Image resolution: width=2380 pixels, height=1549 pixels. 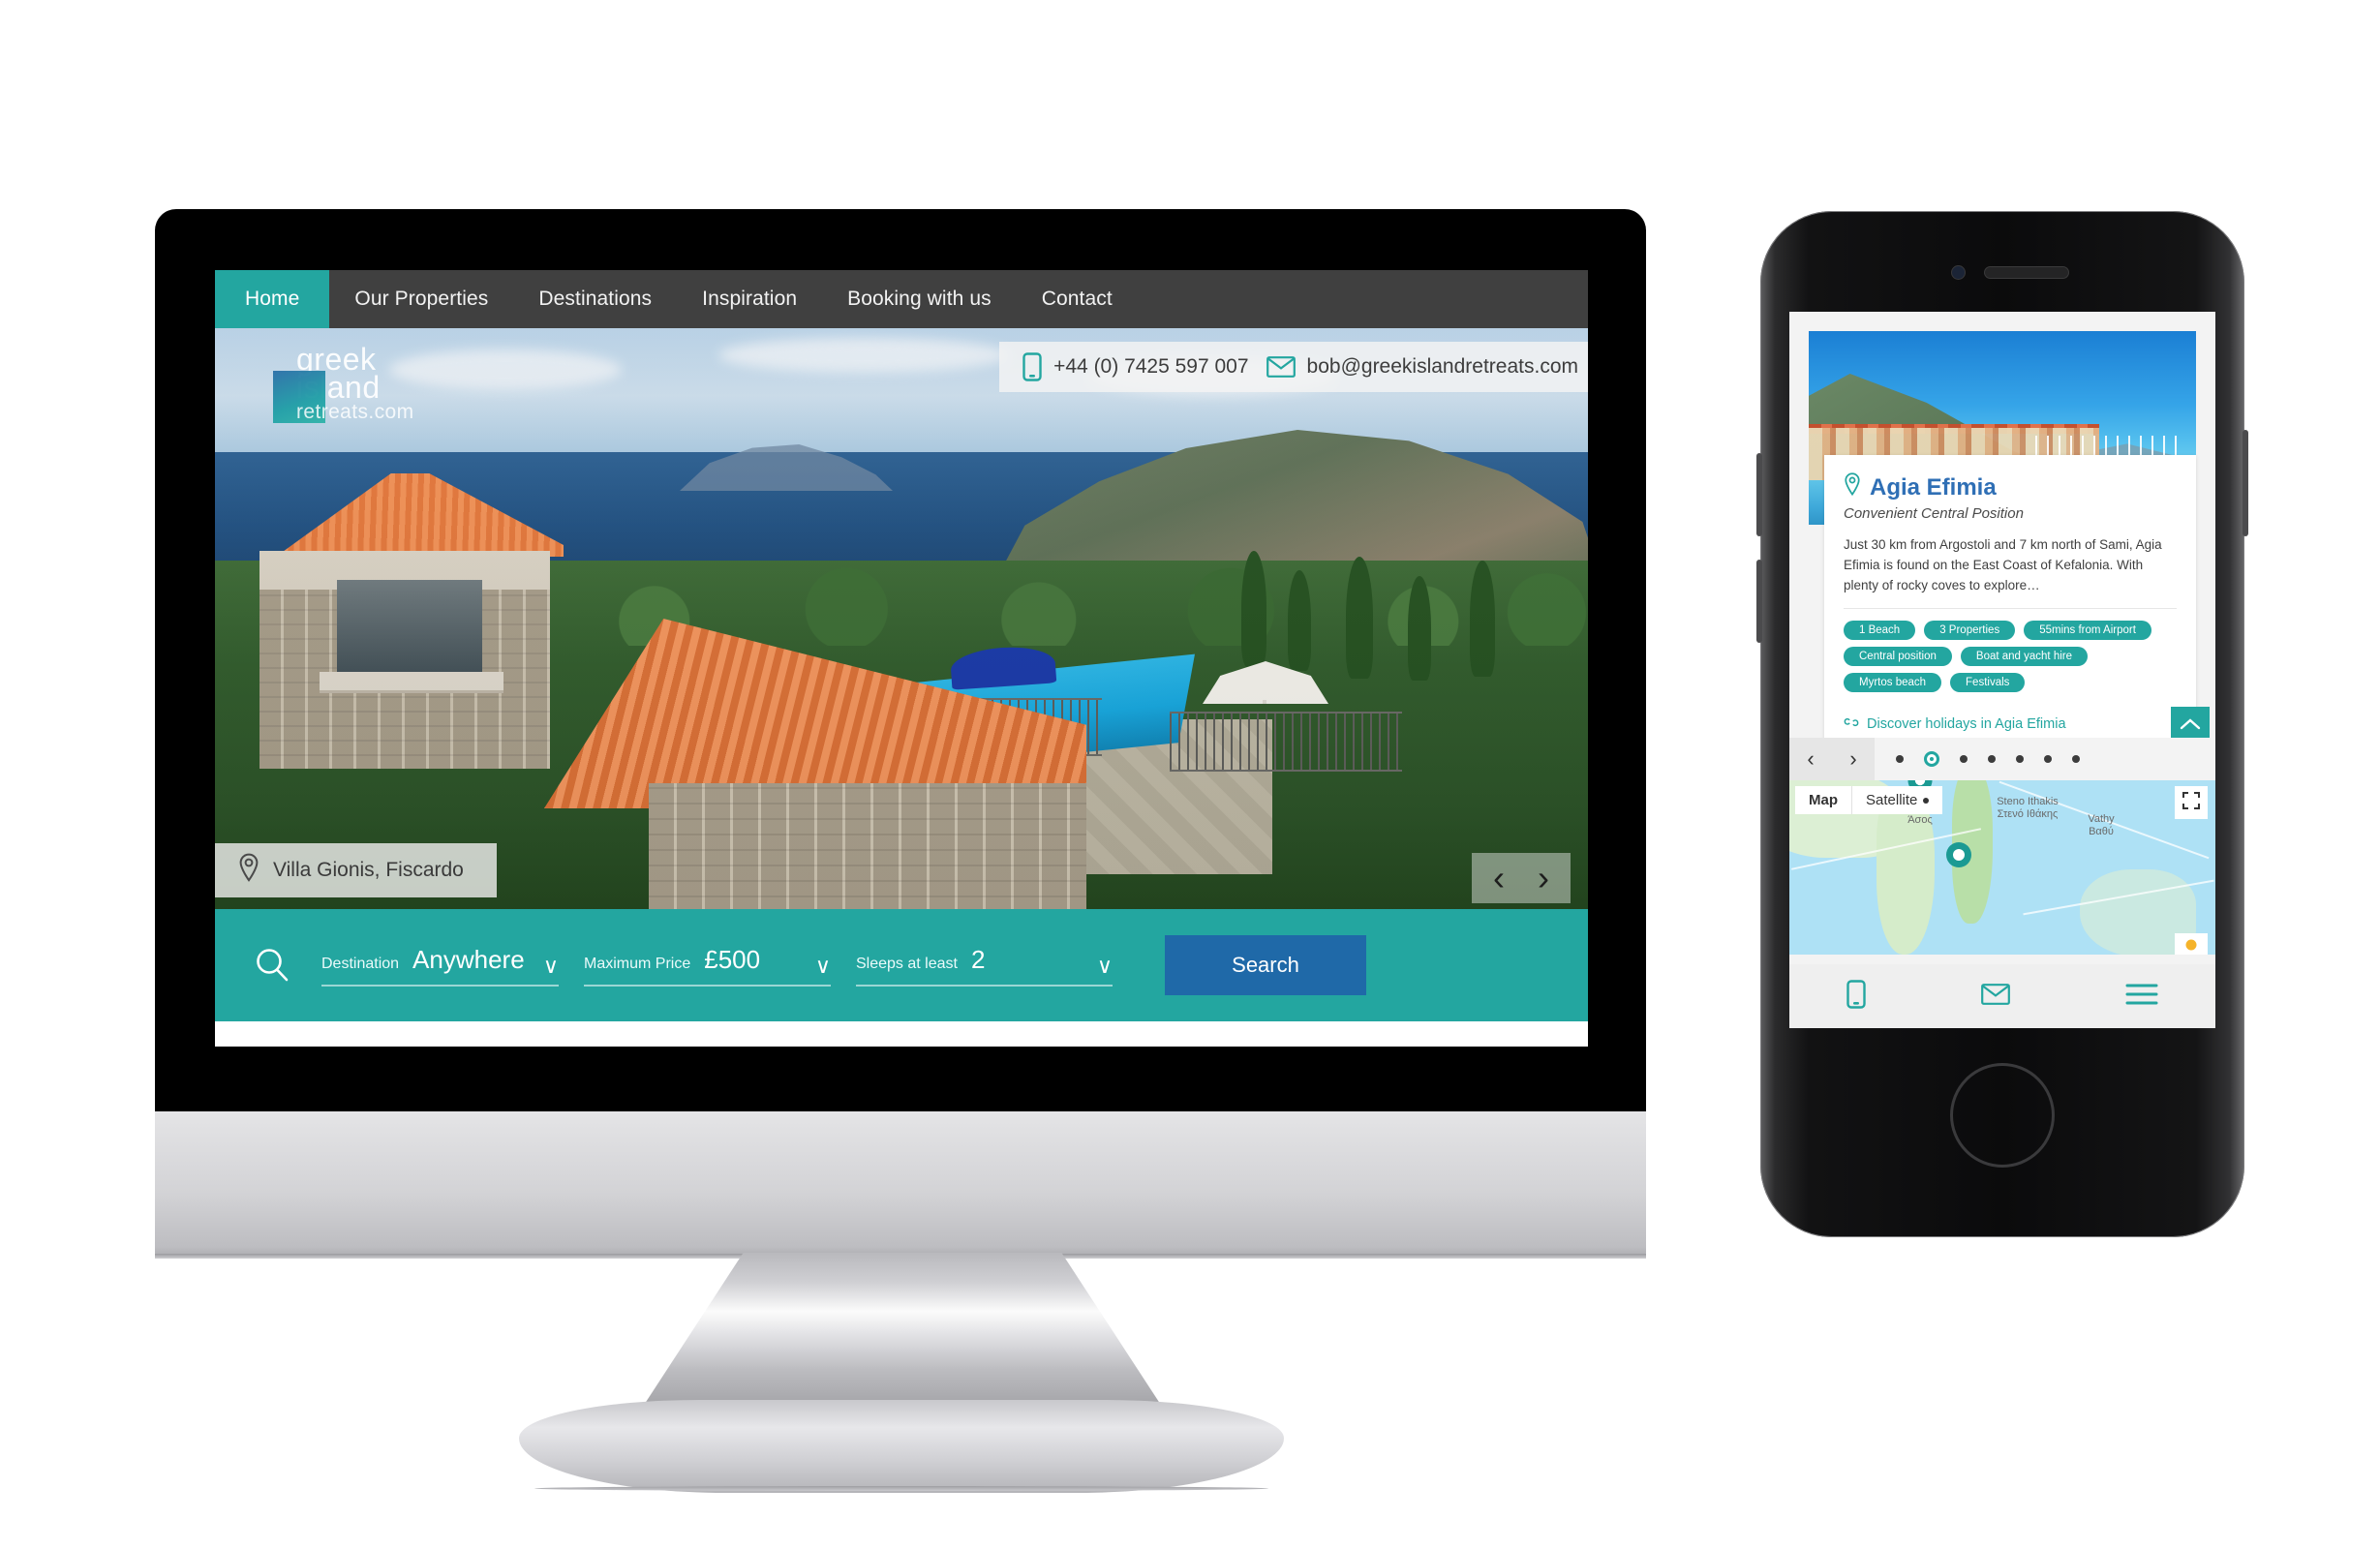 I want to click on nav-label: Home, so click(x=272, y=299).